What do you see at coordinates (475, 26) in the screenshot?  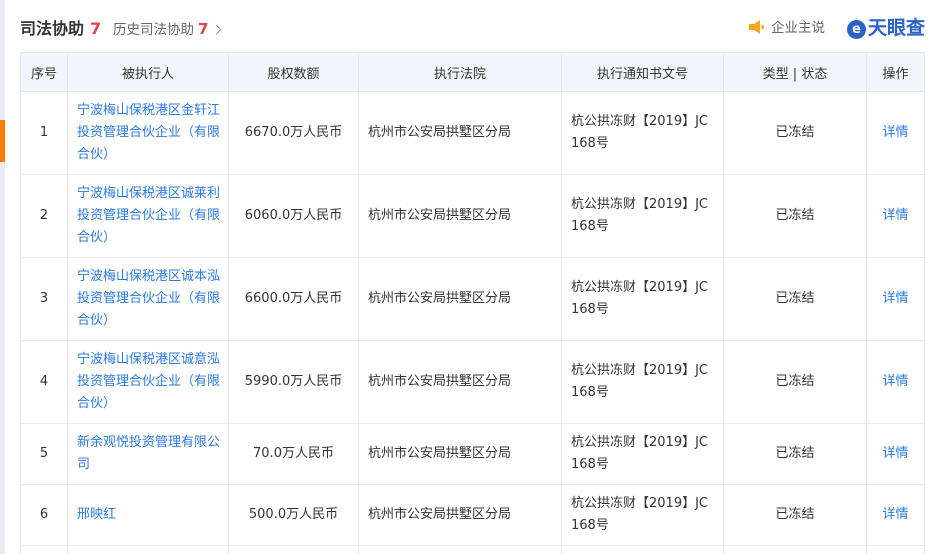 I see `section-header: 司法协助 7 历史司法协助 7 企业主说 e 天眼查` at bounding box center [475, 26].